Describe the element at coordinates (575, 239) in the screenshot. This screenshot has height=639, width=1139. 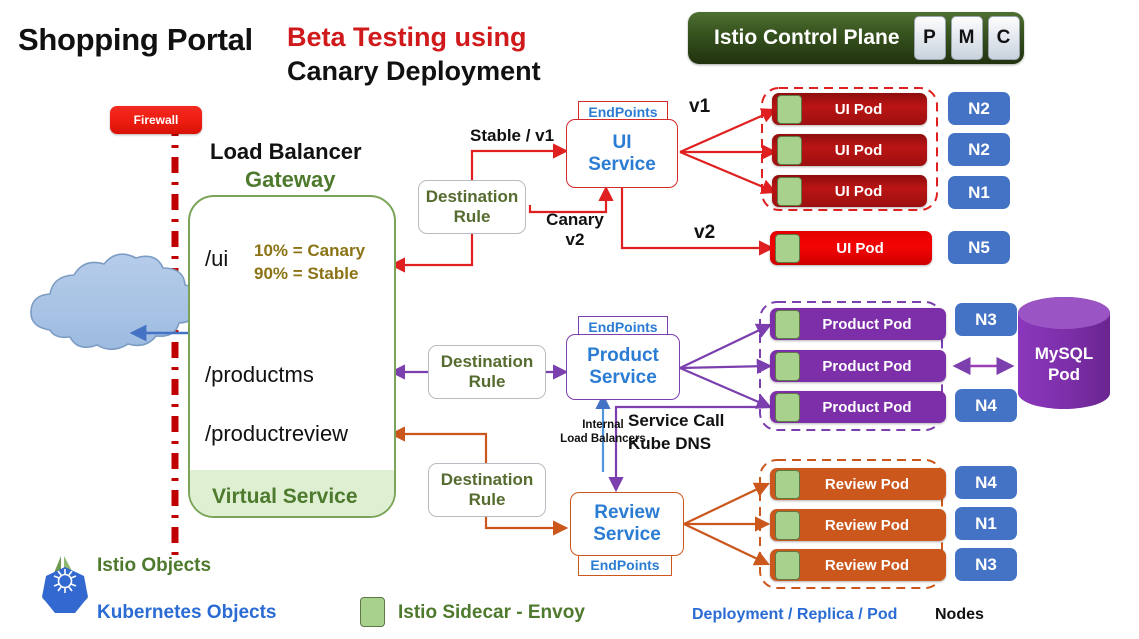
I see `label-canary-line2: v2` at that location.